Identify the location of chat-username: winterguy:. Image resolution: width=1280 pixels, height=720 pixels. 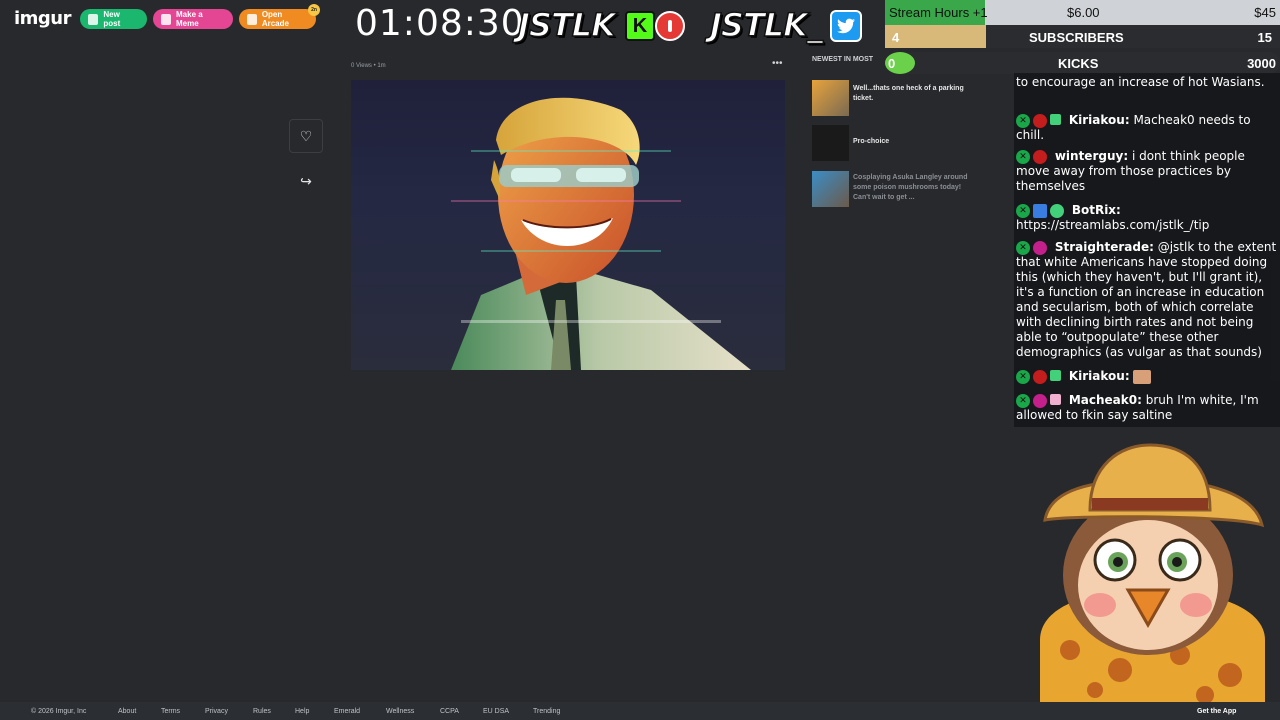
(1091, 156).